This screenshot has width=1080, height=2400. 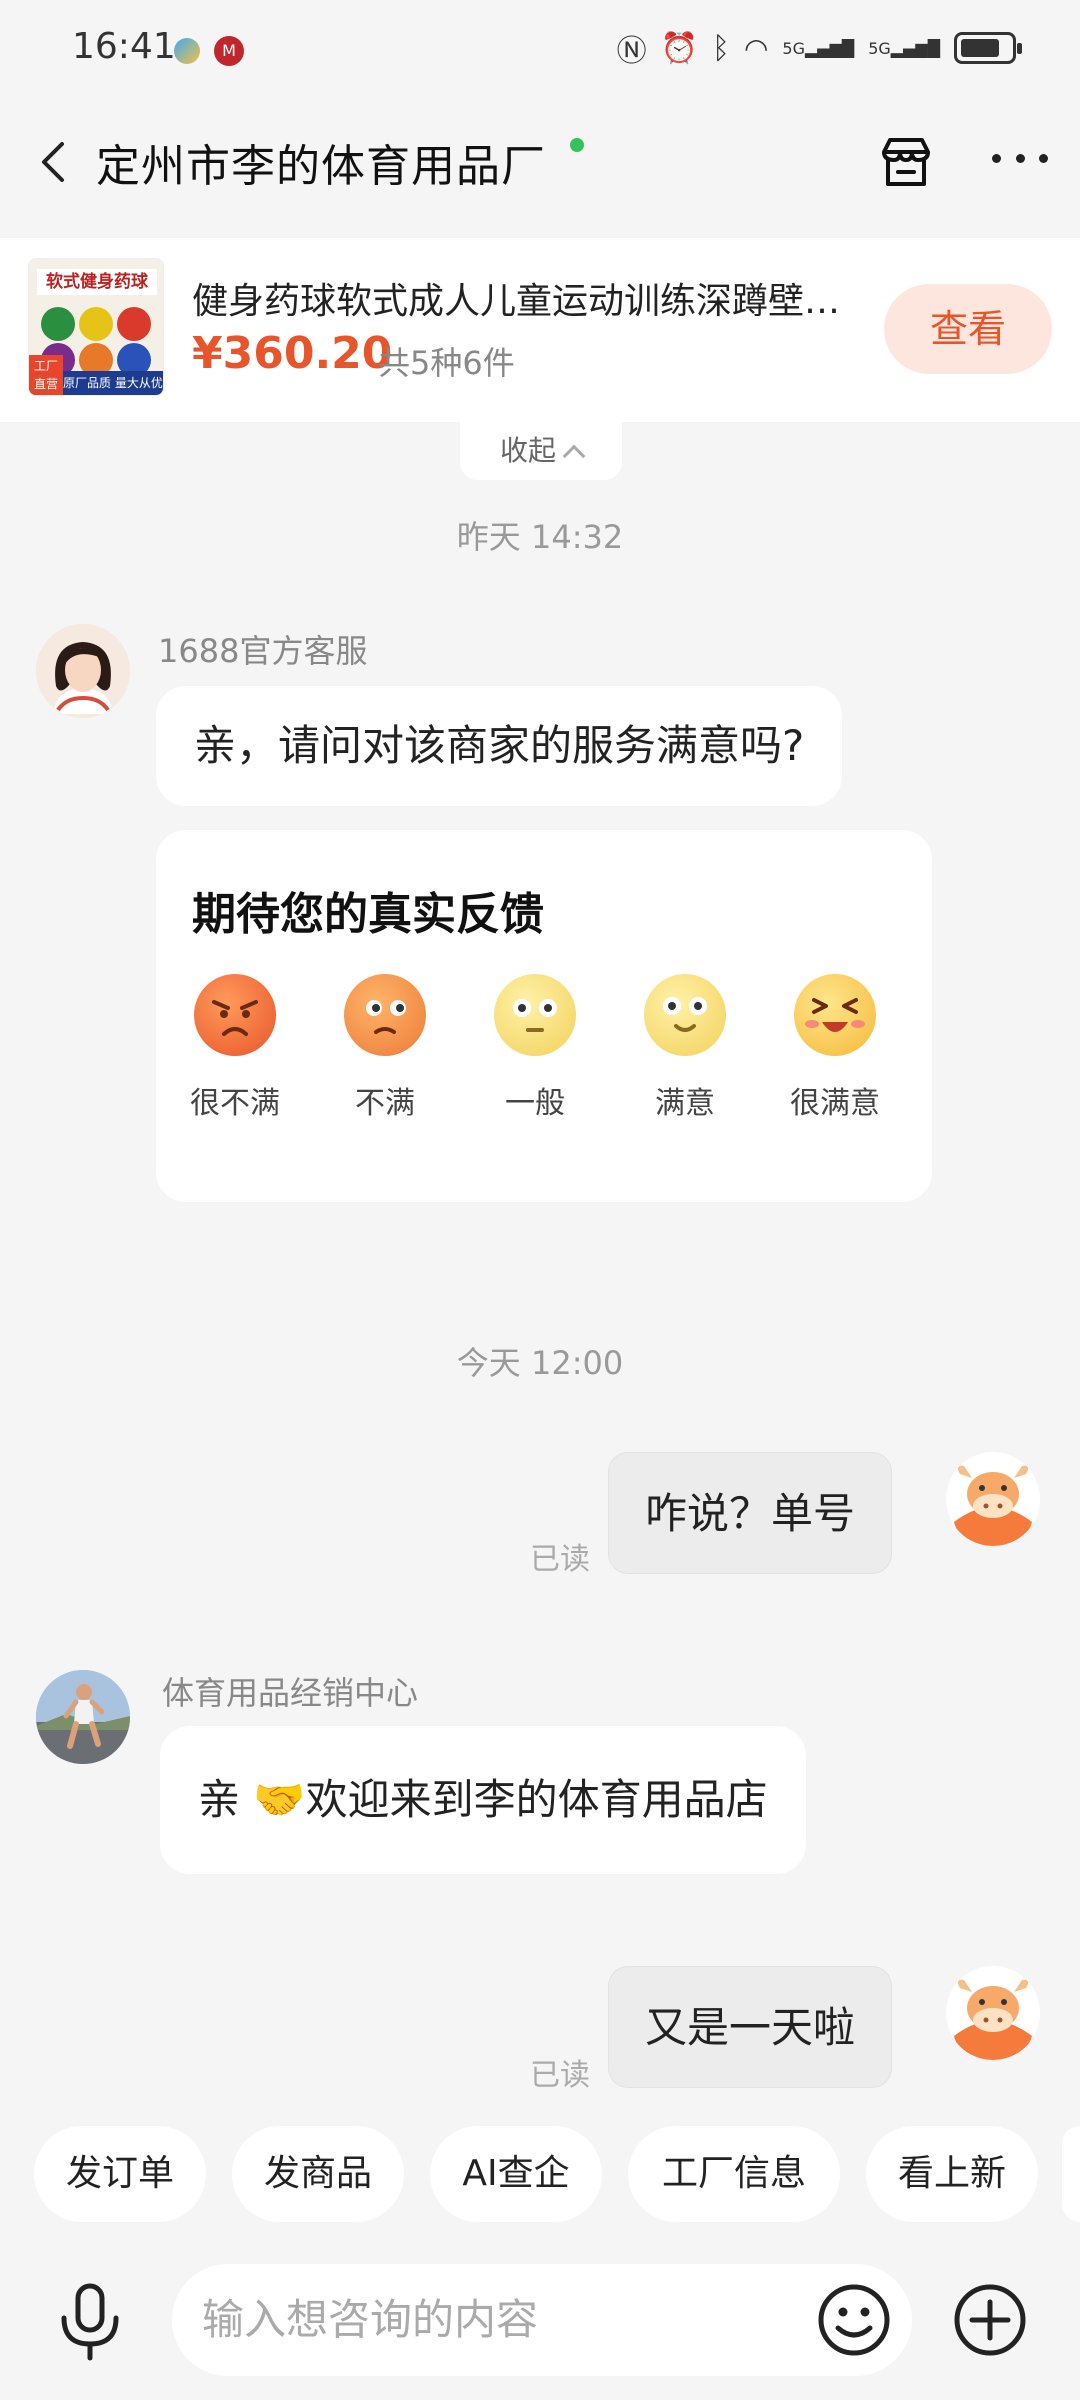 I want to click on product-image-banner: 软式健身药球, so click(x=97, y=282).